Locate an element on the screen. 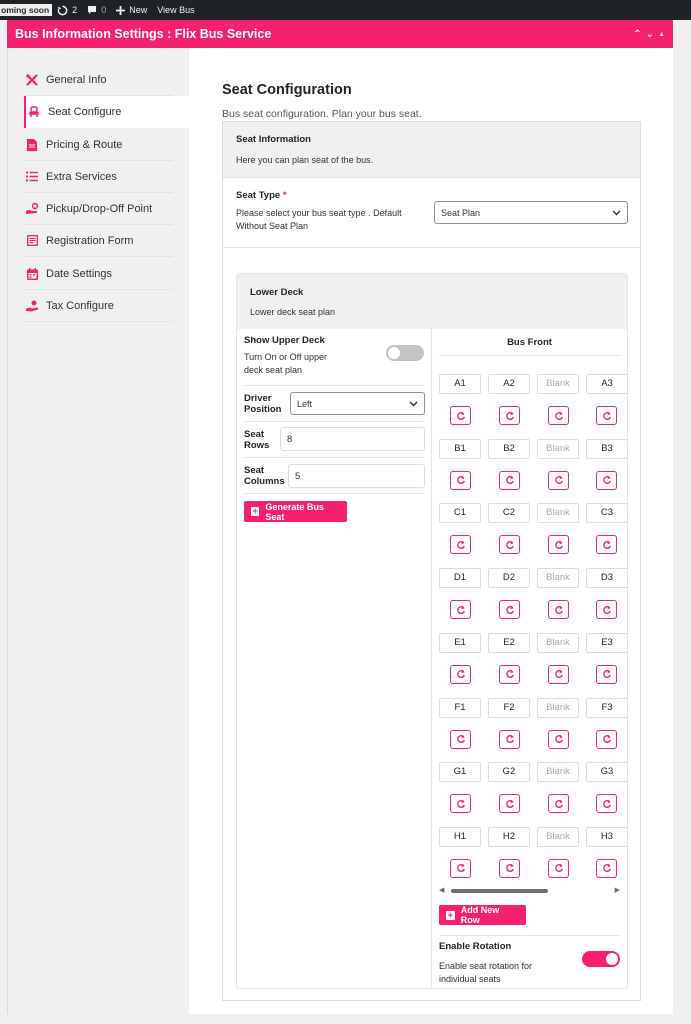 The height and width of the screenshot is (1024, 691). add-new-row-button: + Add New Row is located at coordinates (482, 915).